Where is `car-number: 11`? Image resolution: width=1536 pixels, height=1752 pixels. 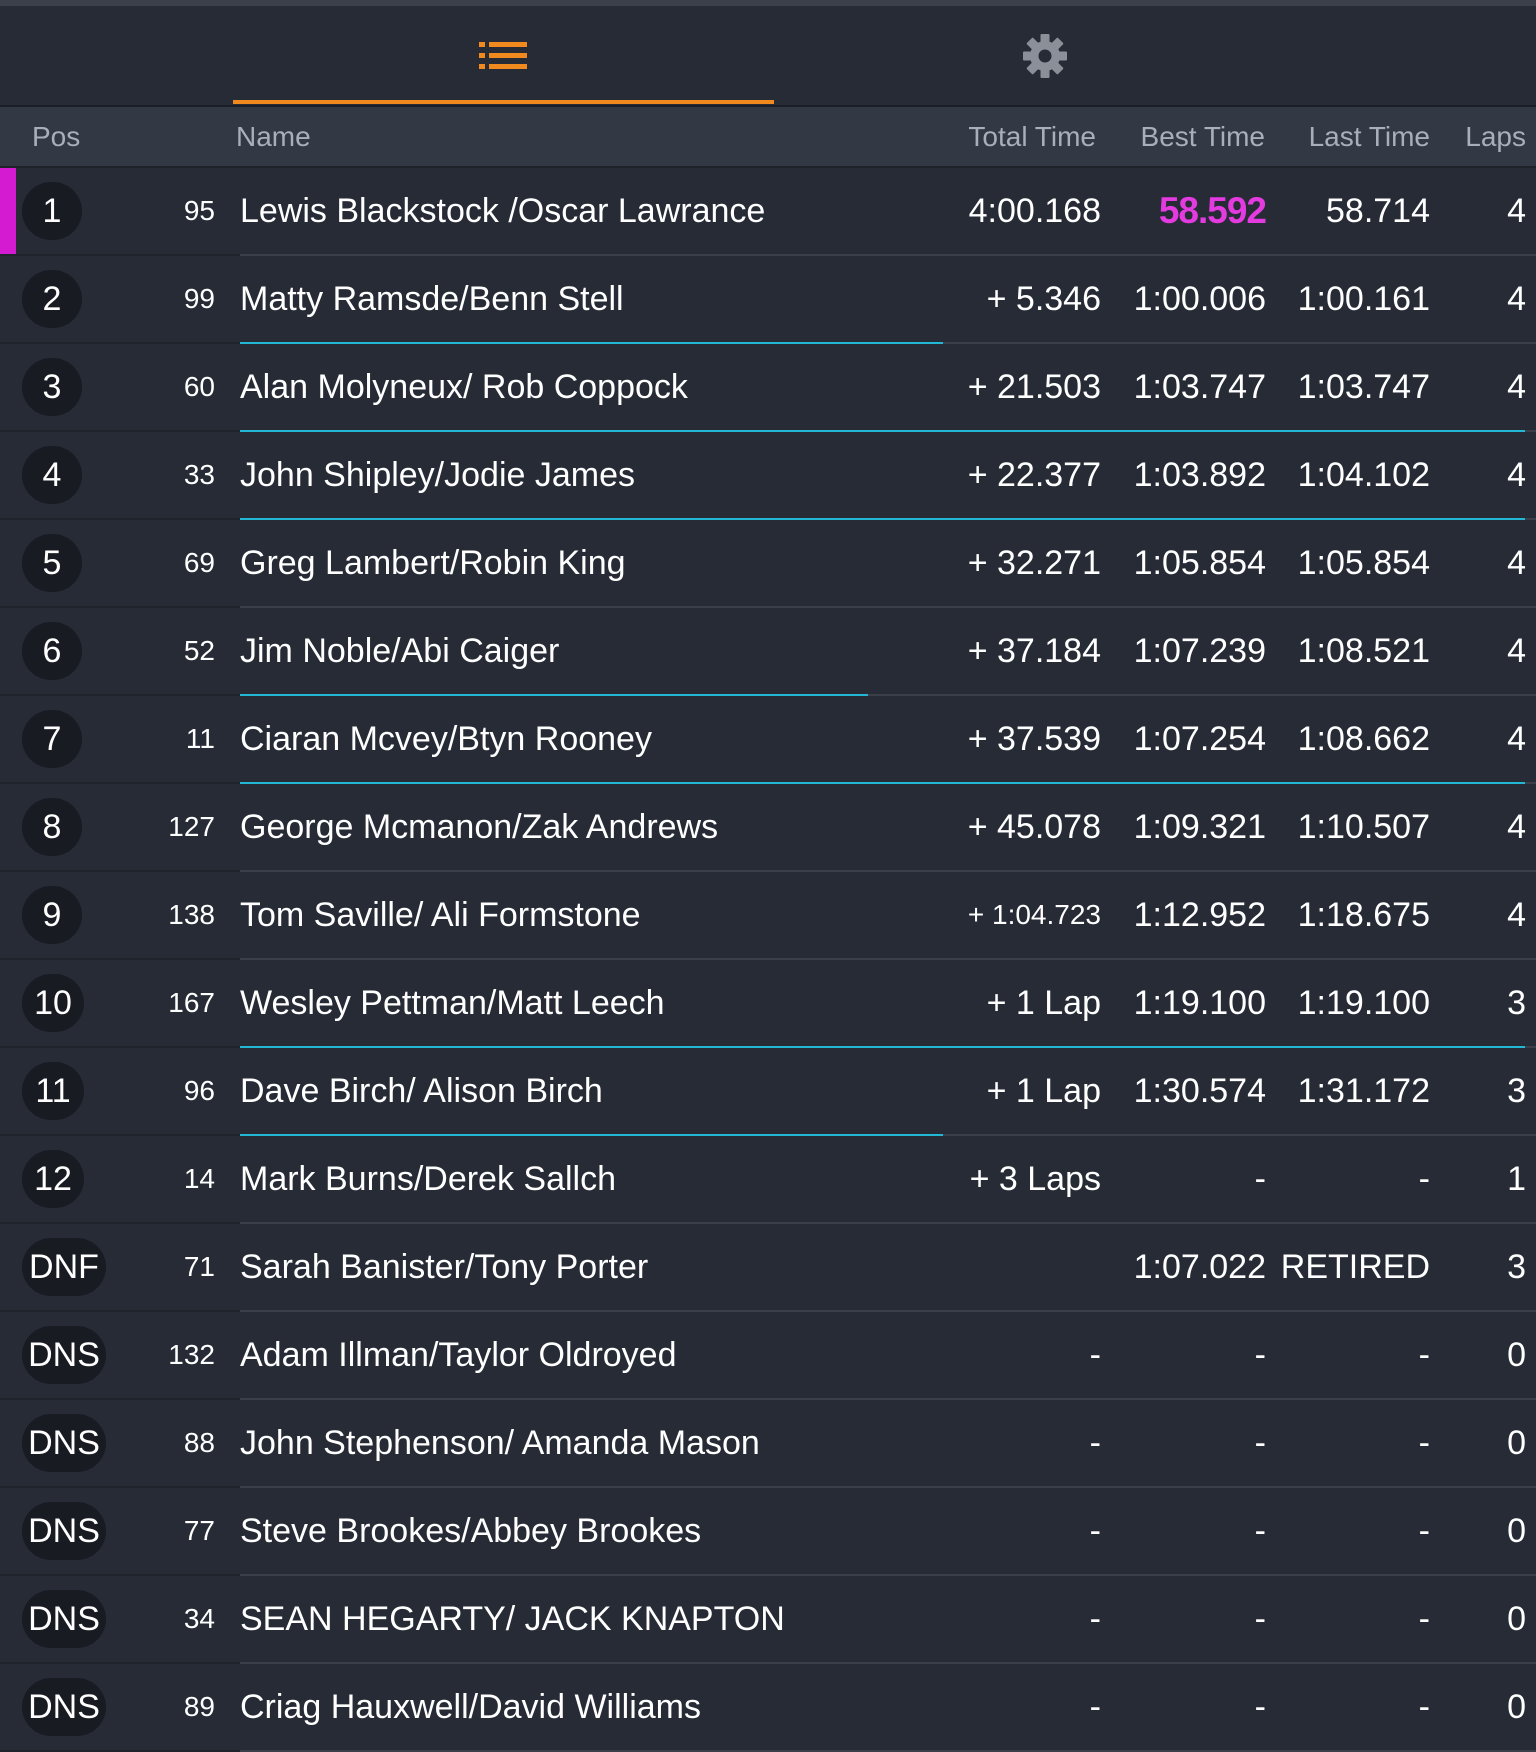
car-number: 11 is located at coordinates (200, 738).